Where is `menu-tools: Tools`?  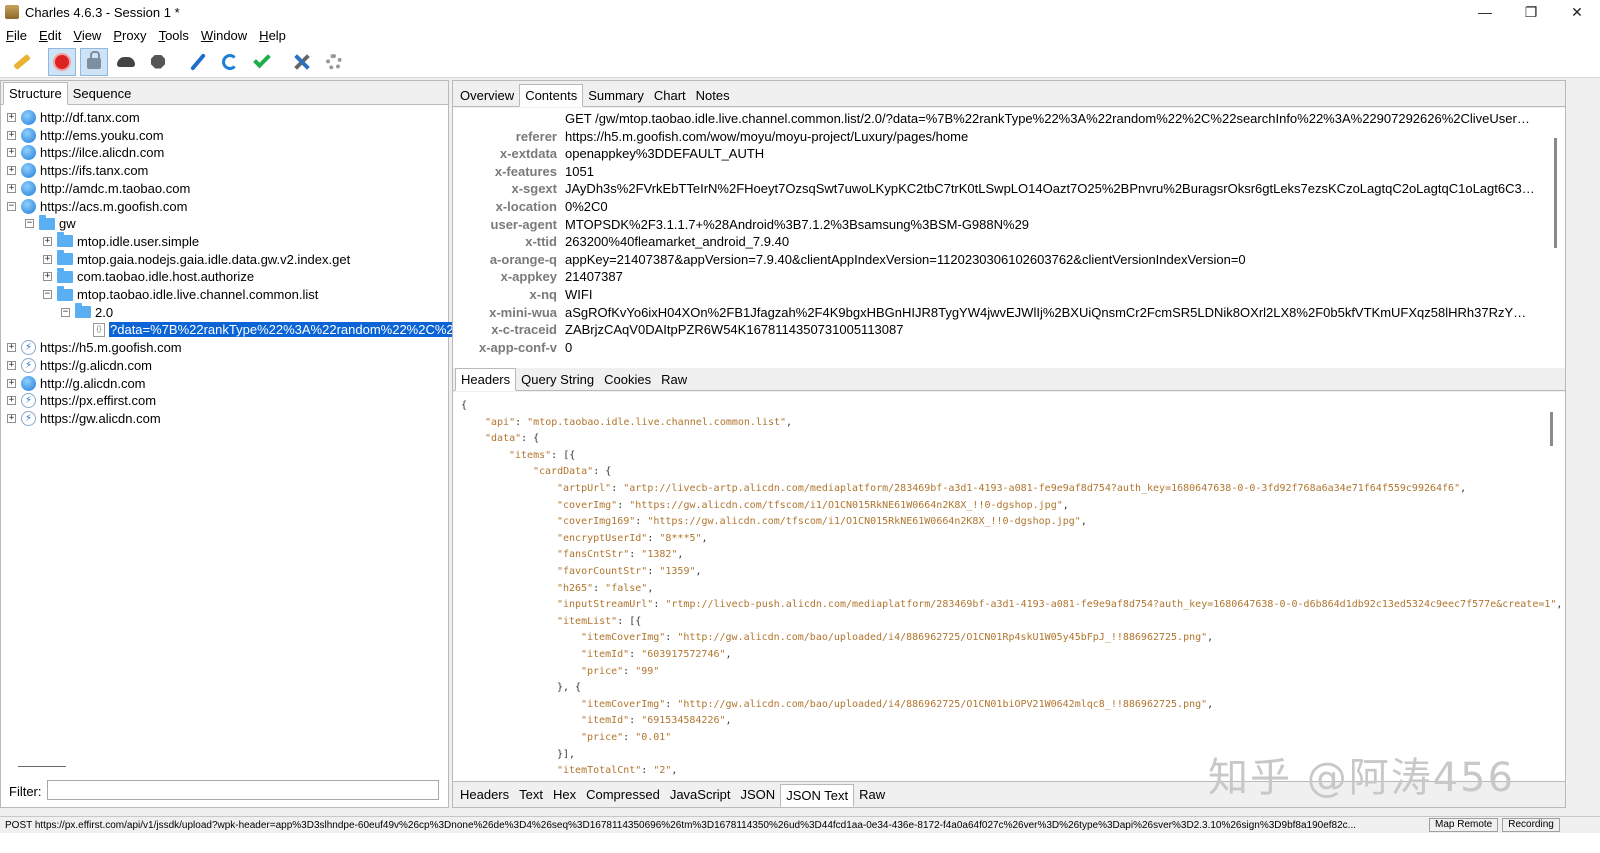
menu-tools: Tools is located at coordinates (174, 35).